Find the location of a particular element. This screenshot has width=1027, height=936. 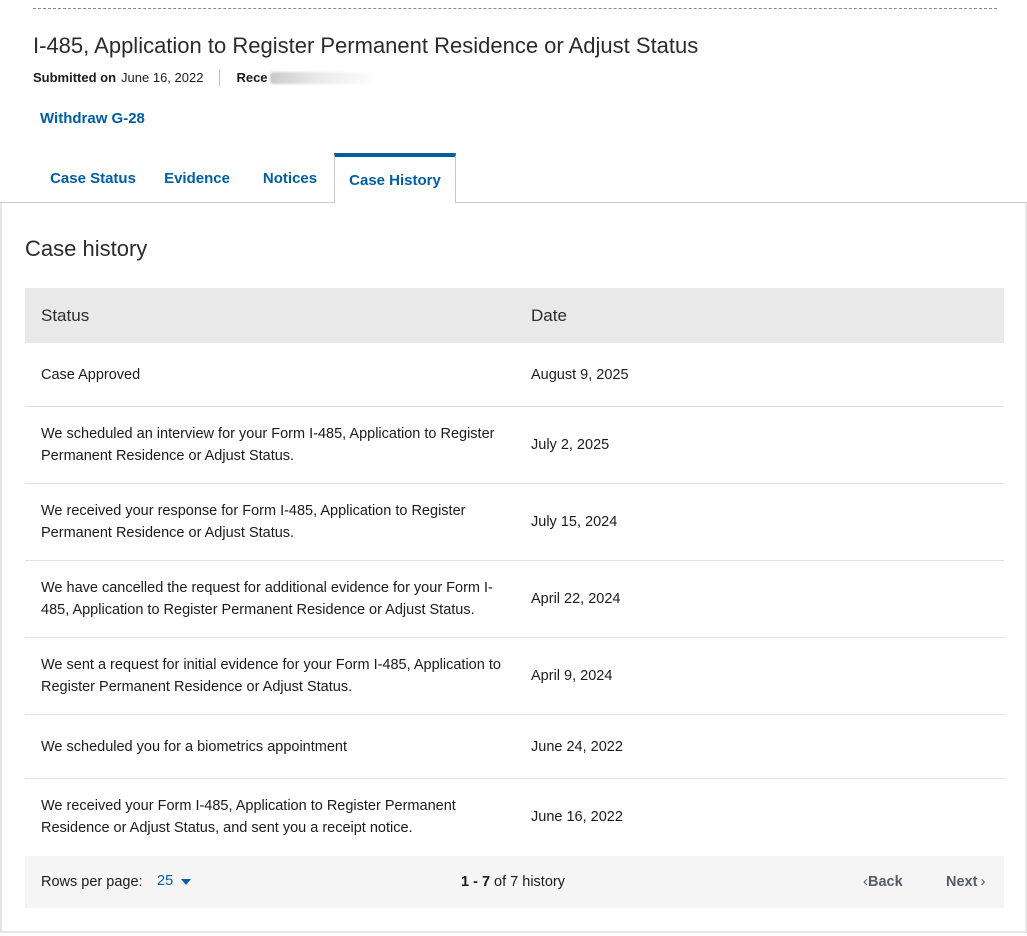

date-cell: July 2, 2025 is located at coordinates (570, 445).